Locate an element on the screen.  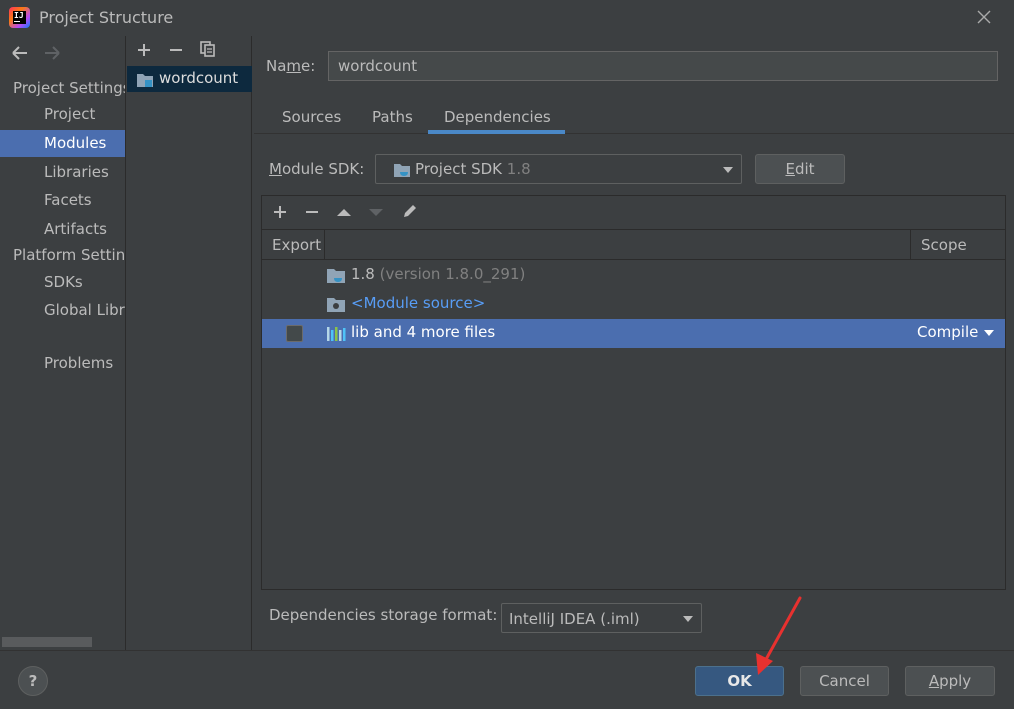
sdk-version: 1.8 is located at coordinates (518, 169).